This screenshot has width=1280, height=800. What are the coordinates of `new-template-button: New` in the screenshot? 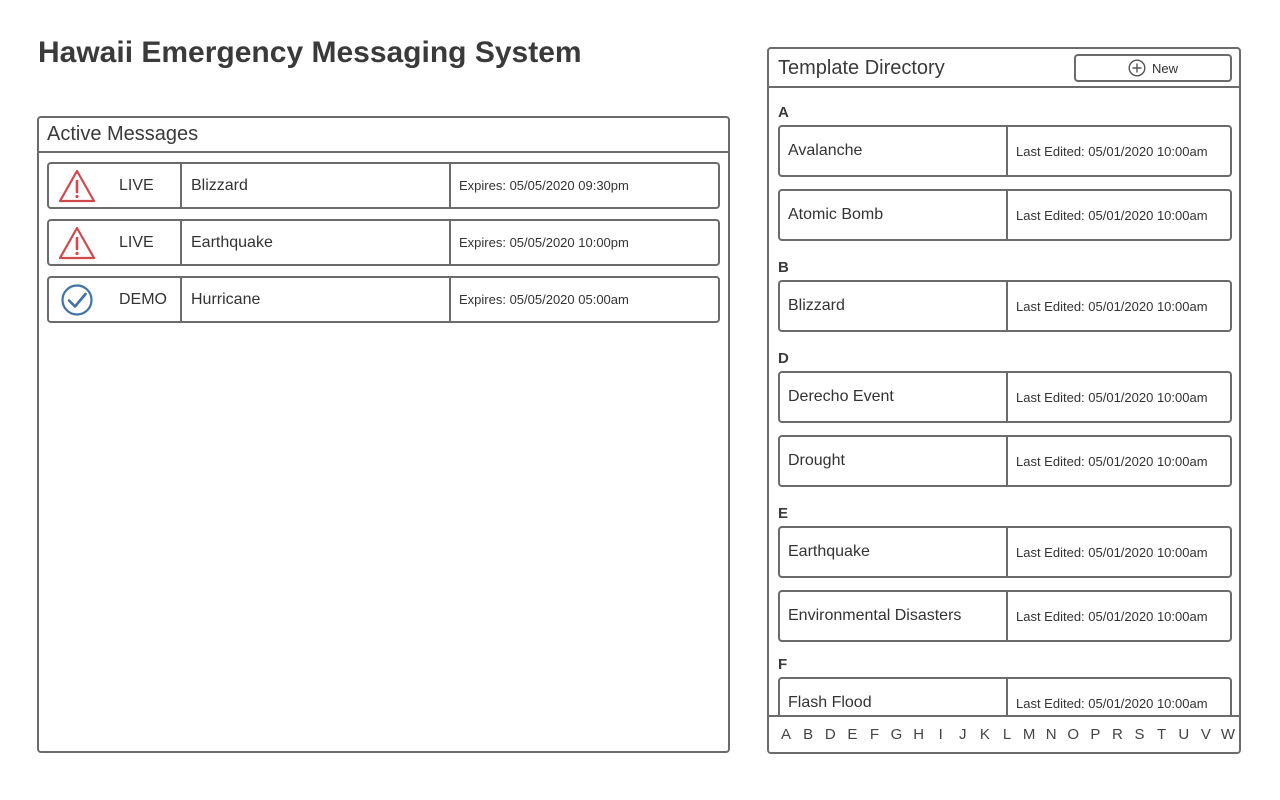 It's located at (1153, 68).